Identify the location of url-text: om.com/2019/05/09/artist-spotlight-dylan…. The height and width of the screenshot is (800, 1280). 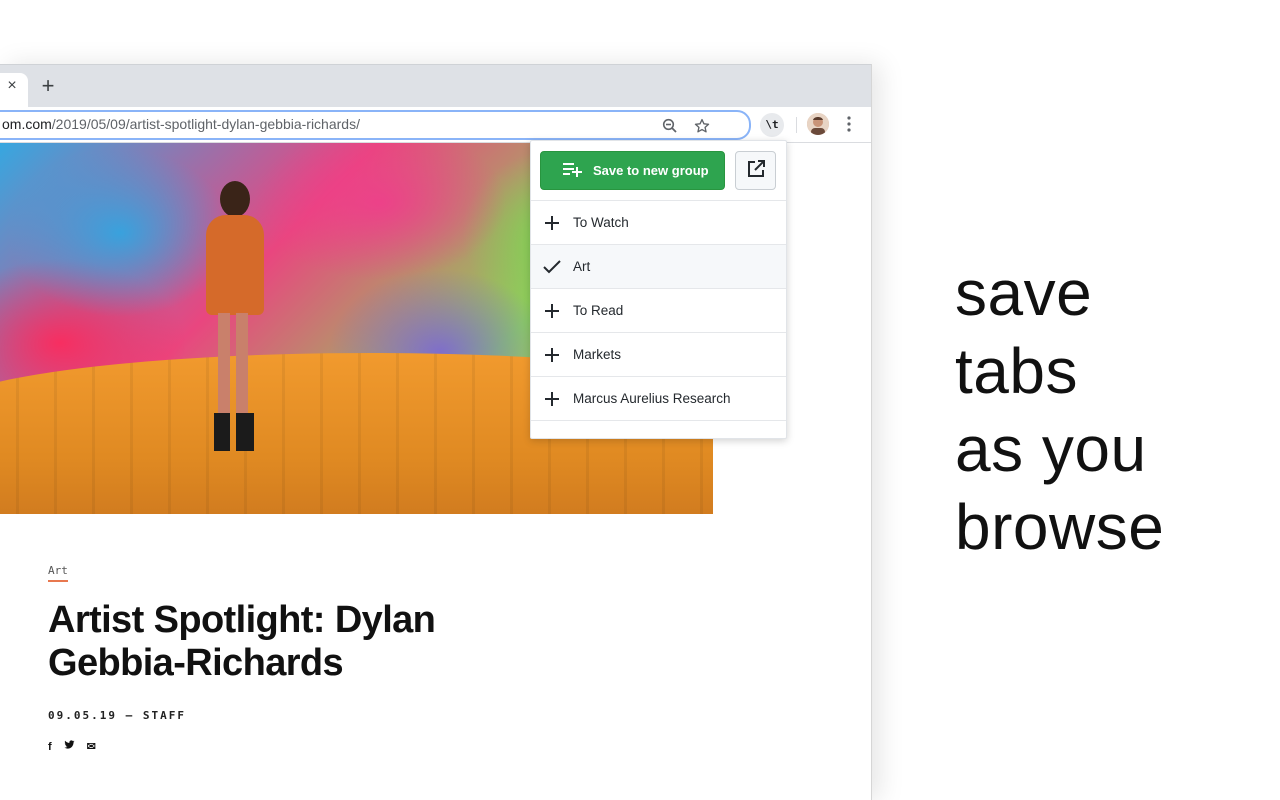
(181, 124).